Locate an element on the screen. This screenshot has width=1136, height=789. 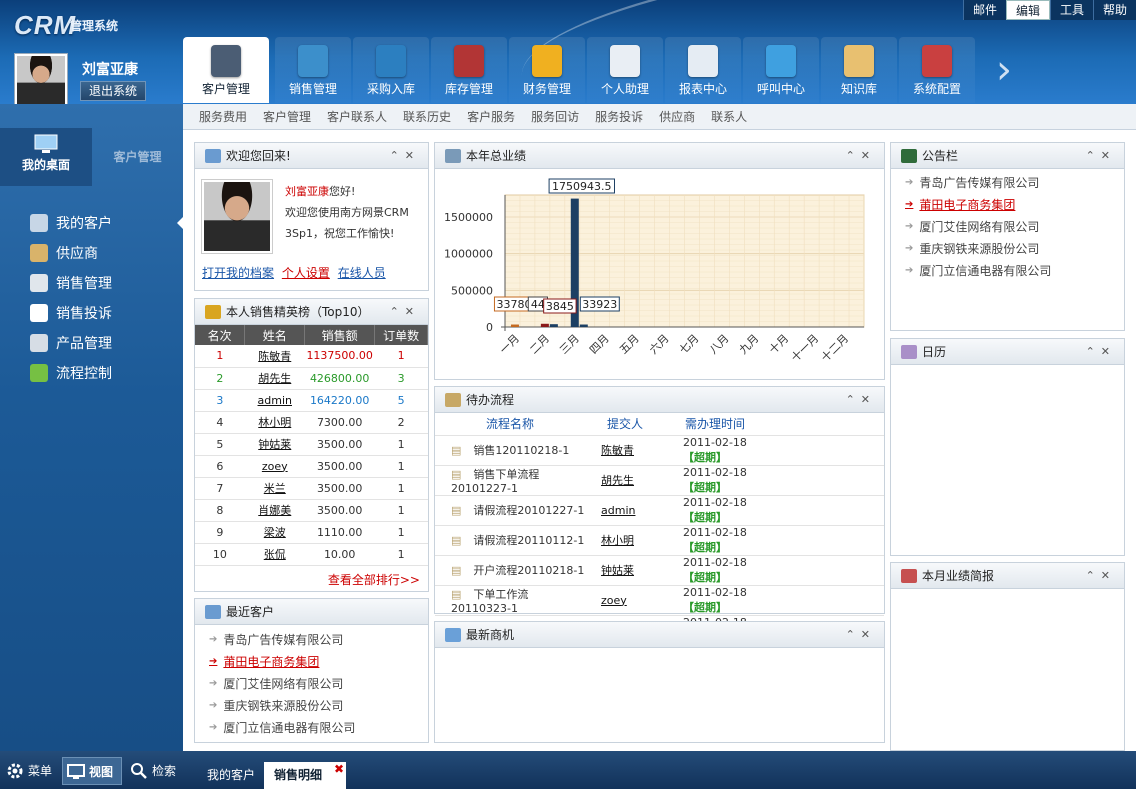
list-item-label: 莆田电子商务集团 is located at coordinates (271, 662).